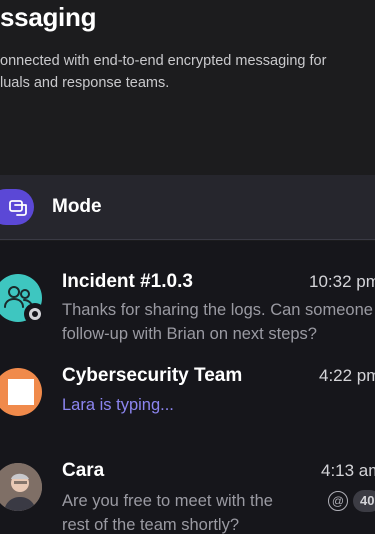  I want to click on mode-label: Mode, so click(77, 206).